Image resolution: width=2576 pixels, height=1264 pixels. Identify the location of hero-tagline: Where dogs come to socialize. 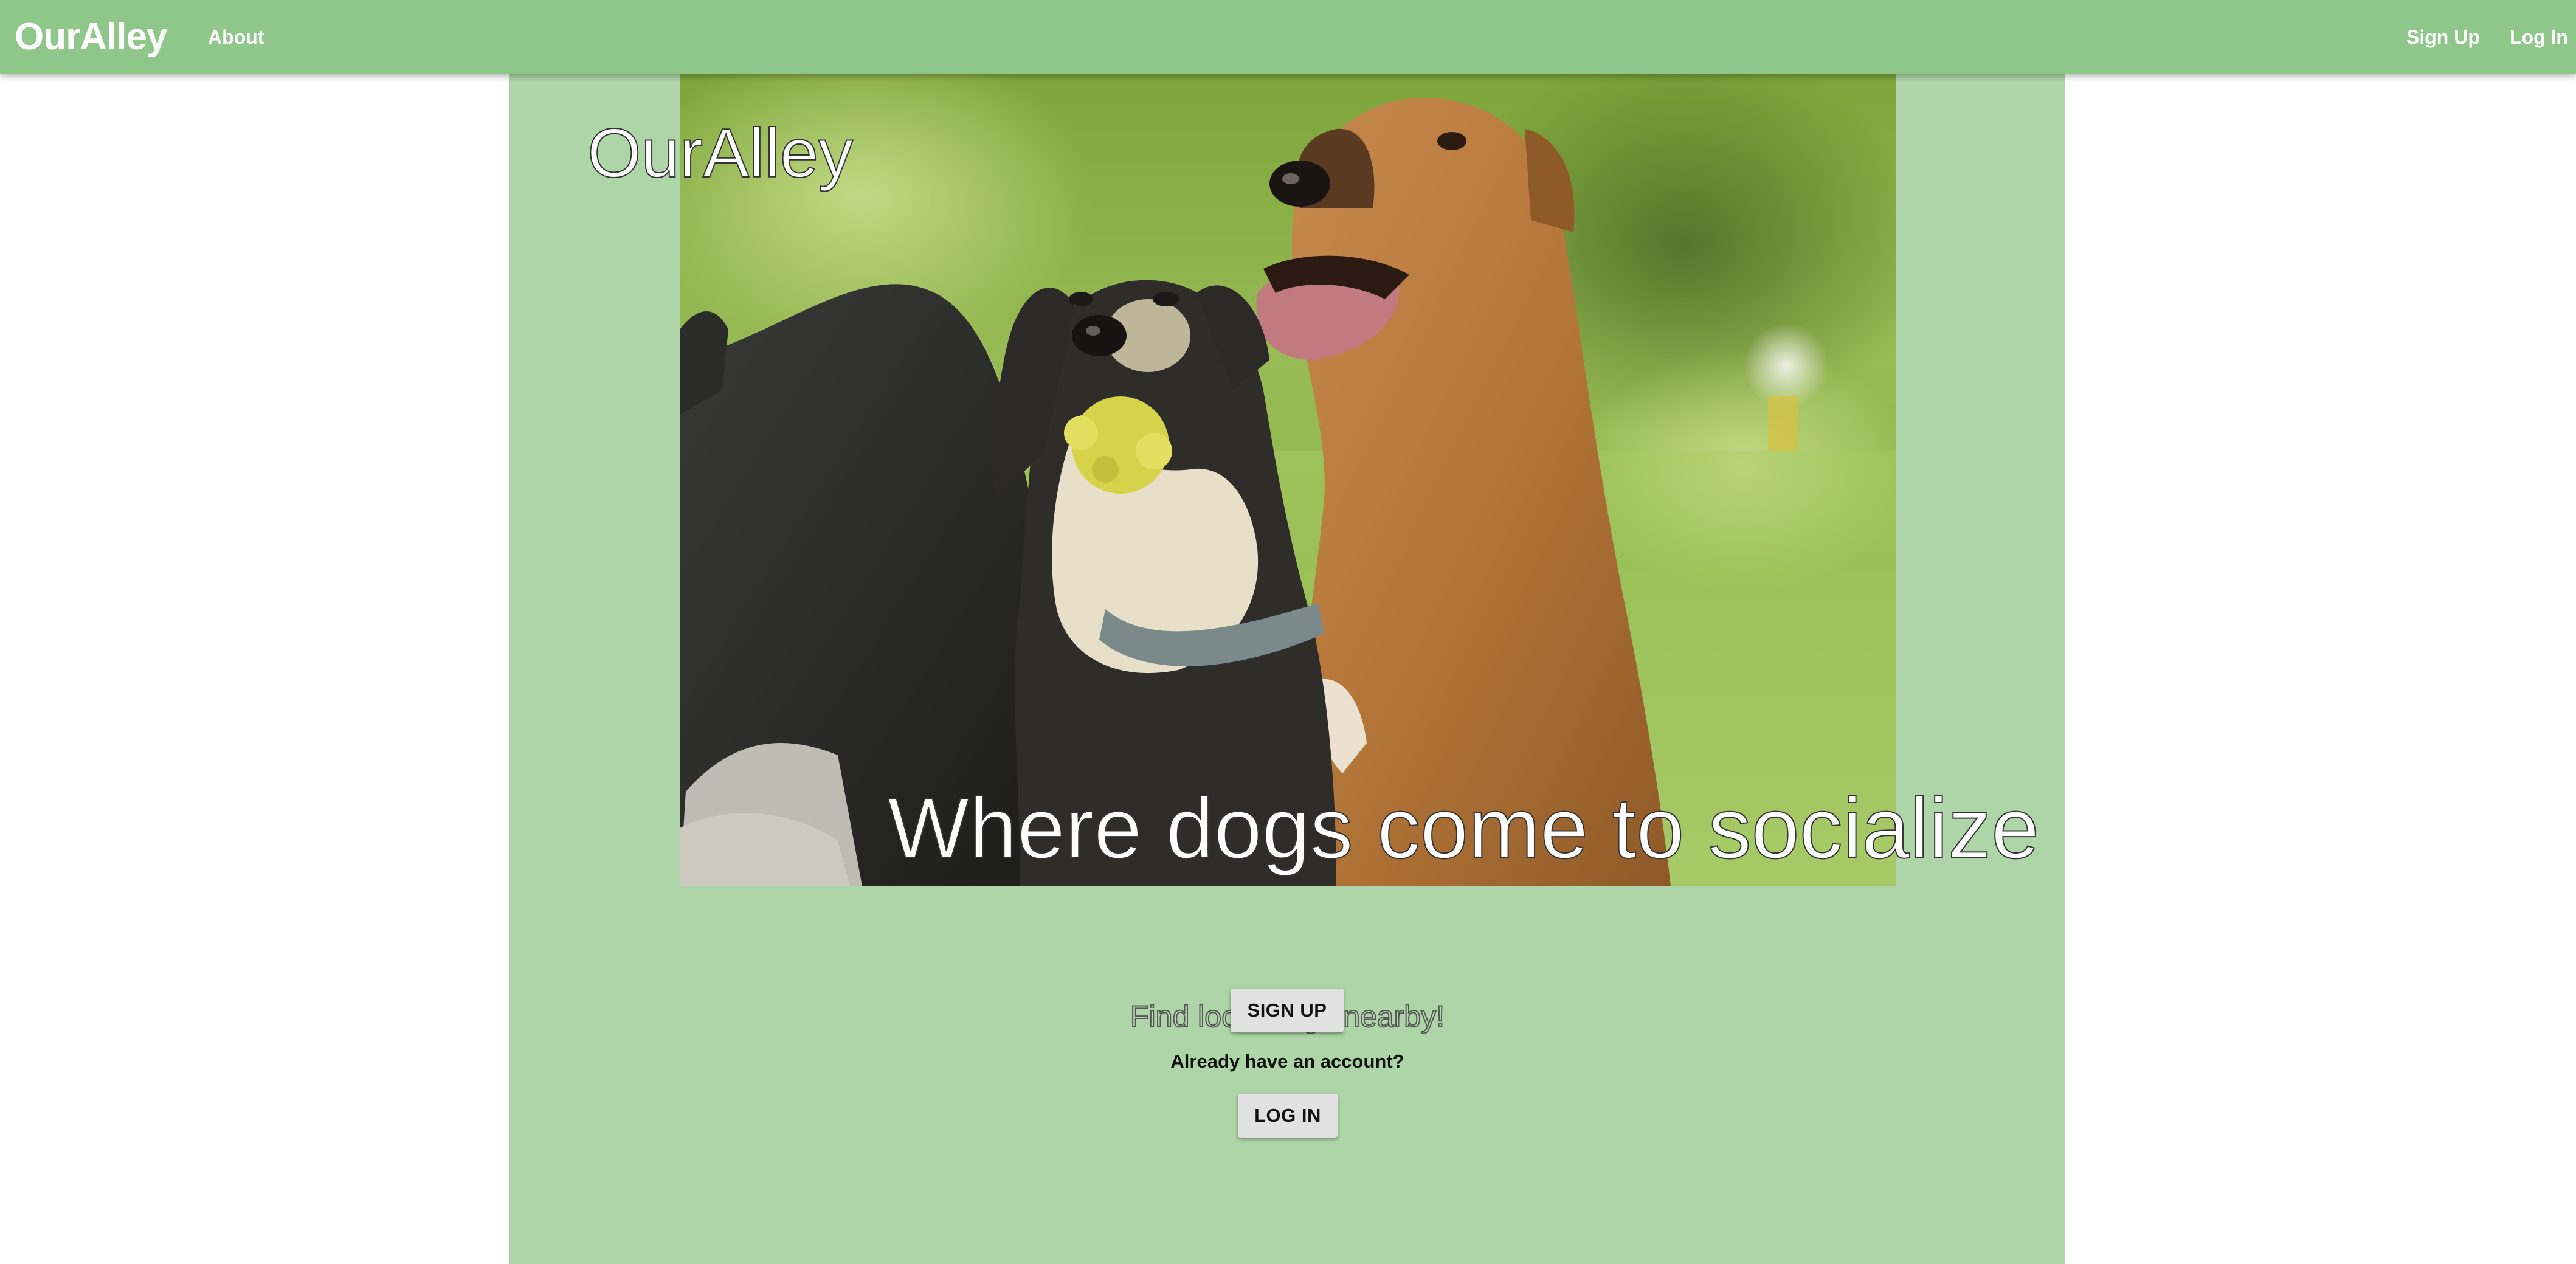
(1464, 828).